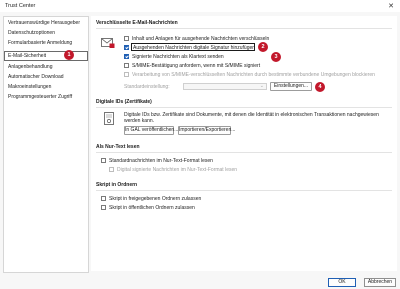 The image size is (400, 289). I want to click on cancel-button: Abbrechen, so click(380, 282).